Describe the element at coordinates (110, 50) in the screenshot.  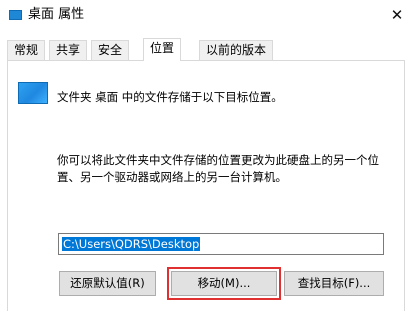
I see `tab-security: 安全` at that location.